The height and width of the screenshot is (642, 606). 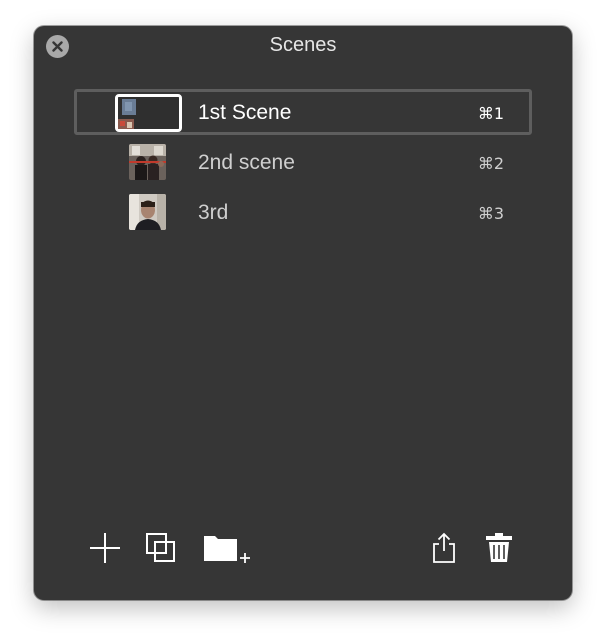 I want to click on scene-row-1: 1st Scene ⌘1, so click(x=303, y=112).